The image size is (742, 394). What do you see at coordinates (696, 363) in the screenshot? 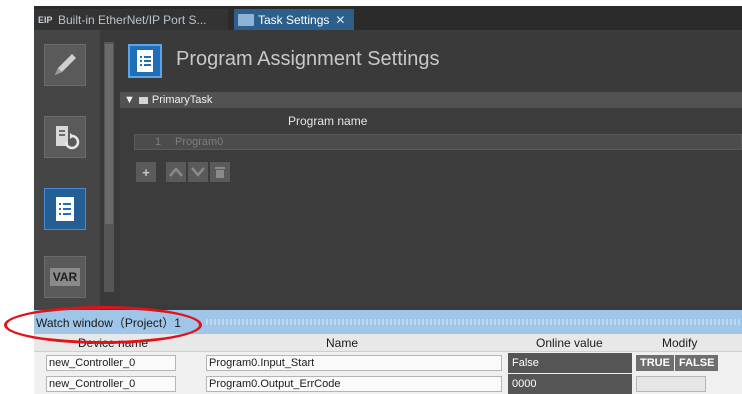
I see `set-false-button: FALSE` at bounding box center [696, 363].